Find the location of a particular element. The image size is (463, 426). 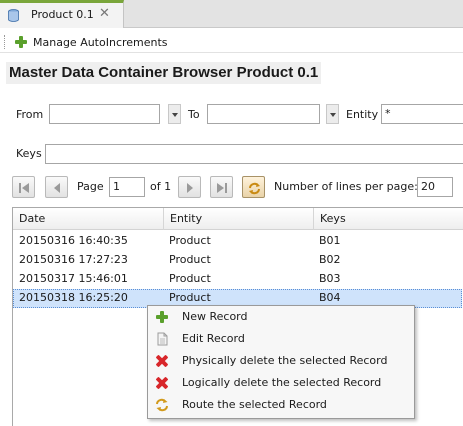

from-label: From is located at coordinates (30, 114).